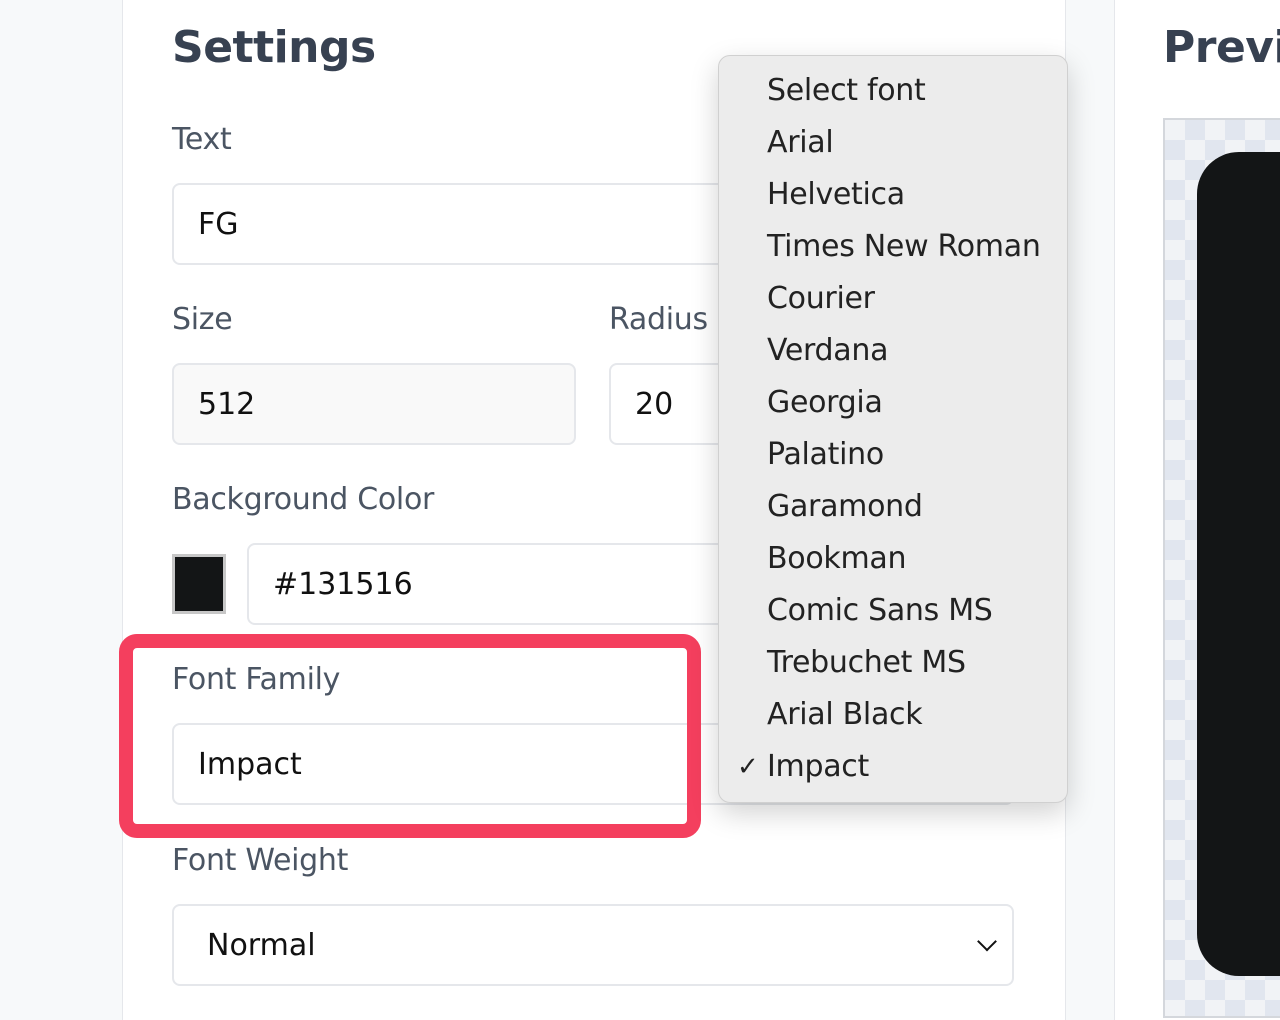  I want to click on radius-label: Radius, so click(658, 319).